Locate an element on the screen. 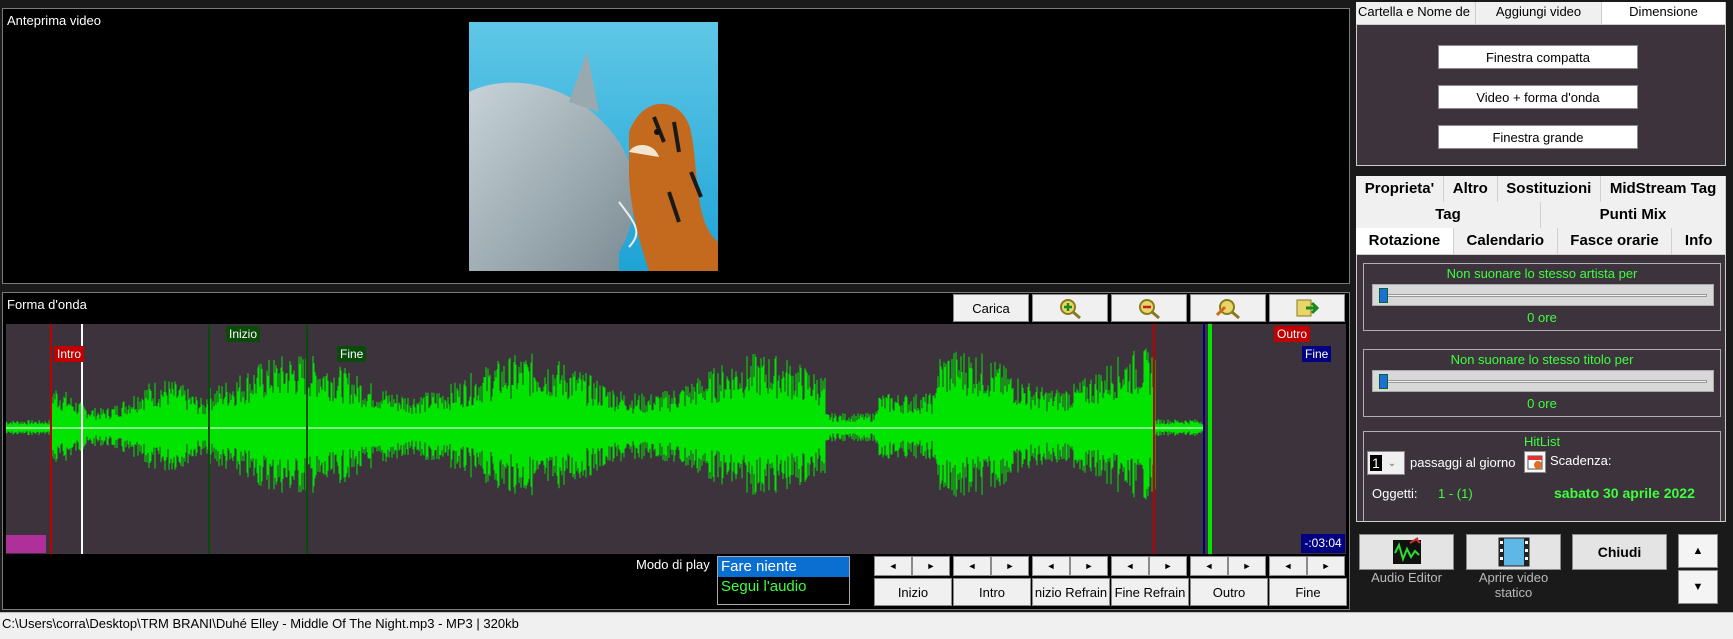 This screenshot has height=639, width=1733. open-static-video-label: Aprire video statico is located at coordinates (1513, 585).